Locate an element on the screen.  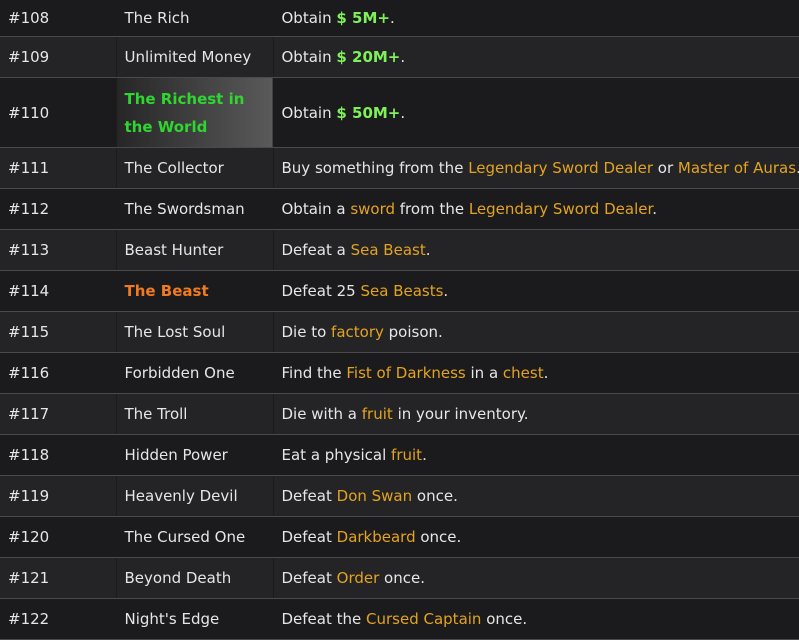
achievement-description: Defeat the Cursed Captain once. is located at coordinates (536, 619).